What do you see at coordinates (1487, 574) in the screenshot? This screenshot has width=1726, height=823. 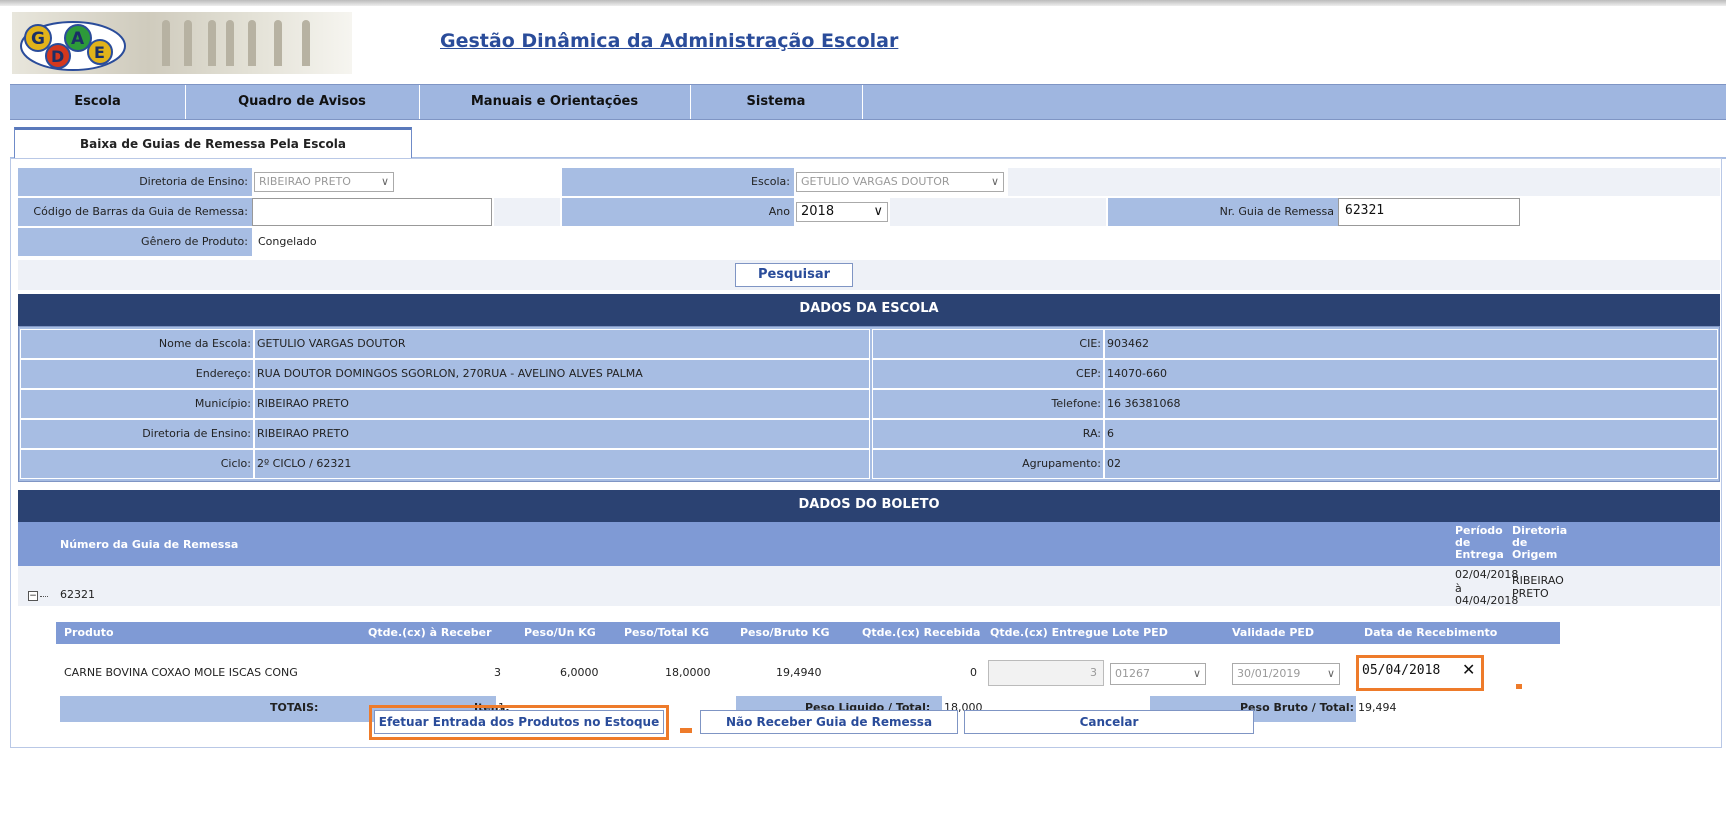 I see `periodo-start: 02/04/2018` at bounding box center [1487, 574].